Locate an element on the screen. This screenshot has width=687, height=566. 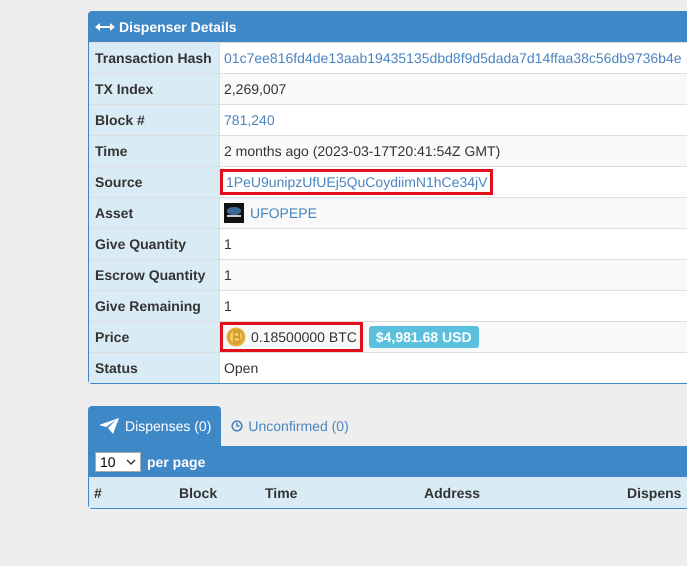
field-label: TX Index is located at coordinates (154, 89).